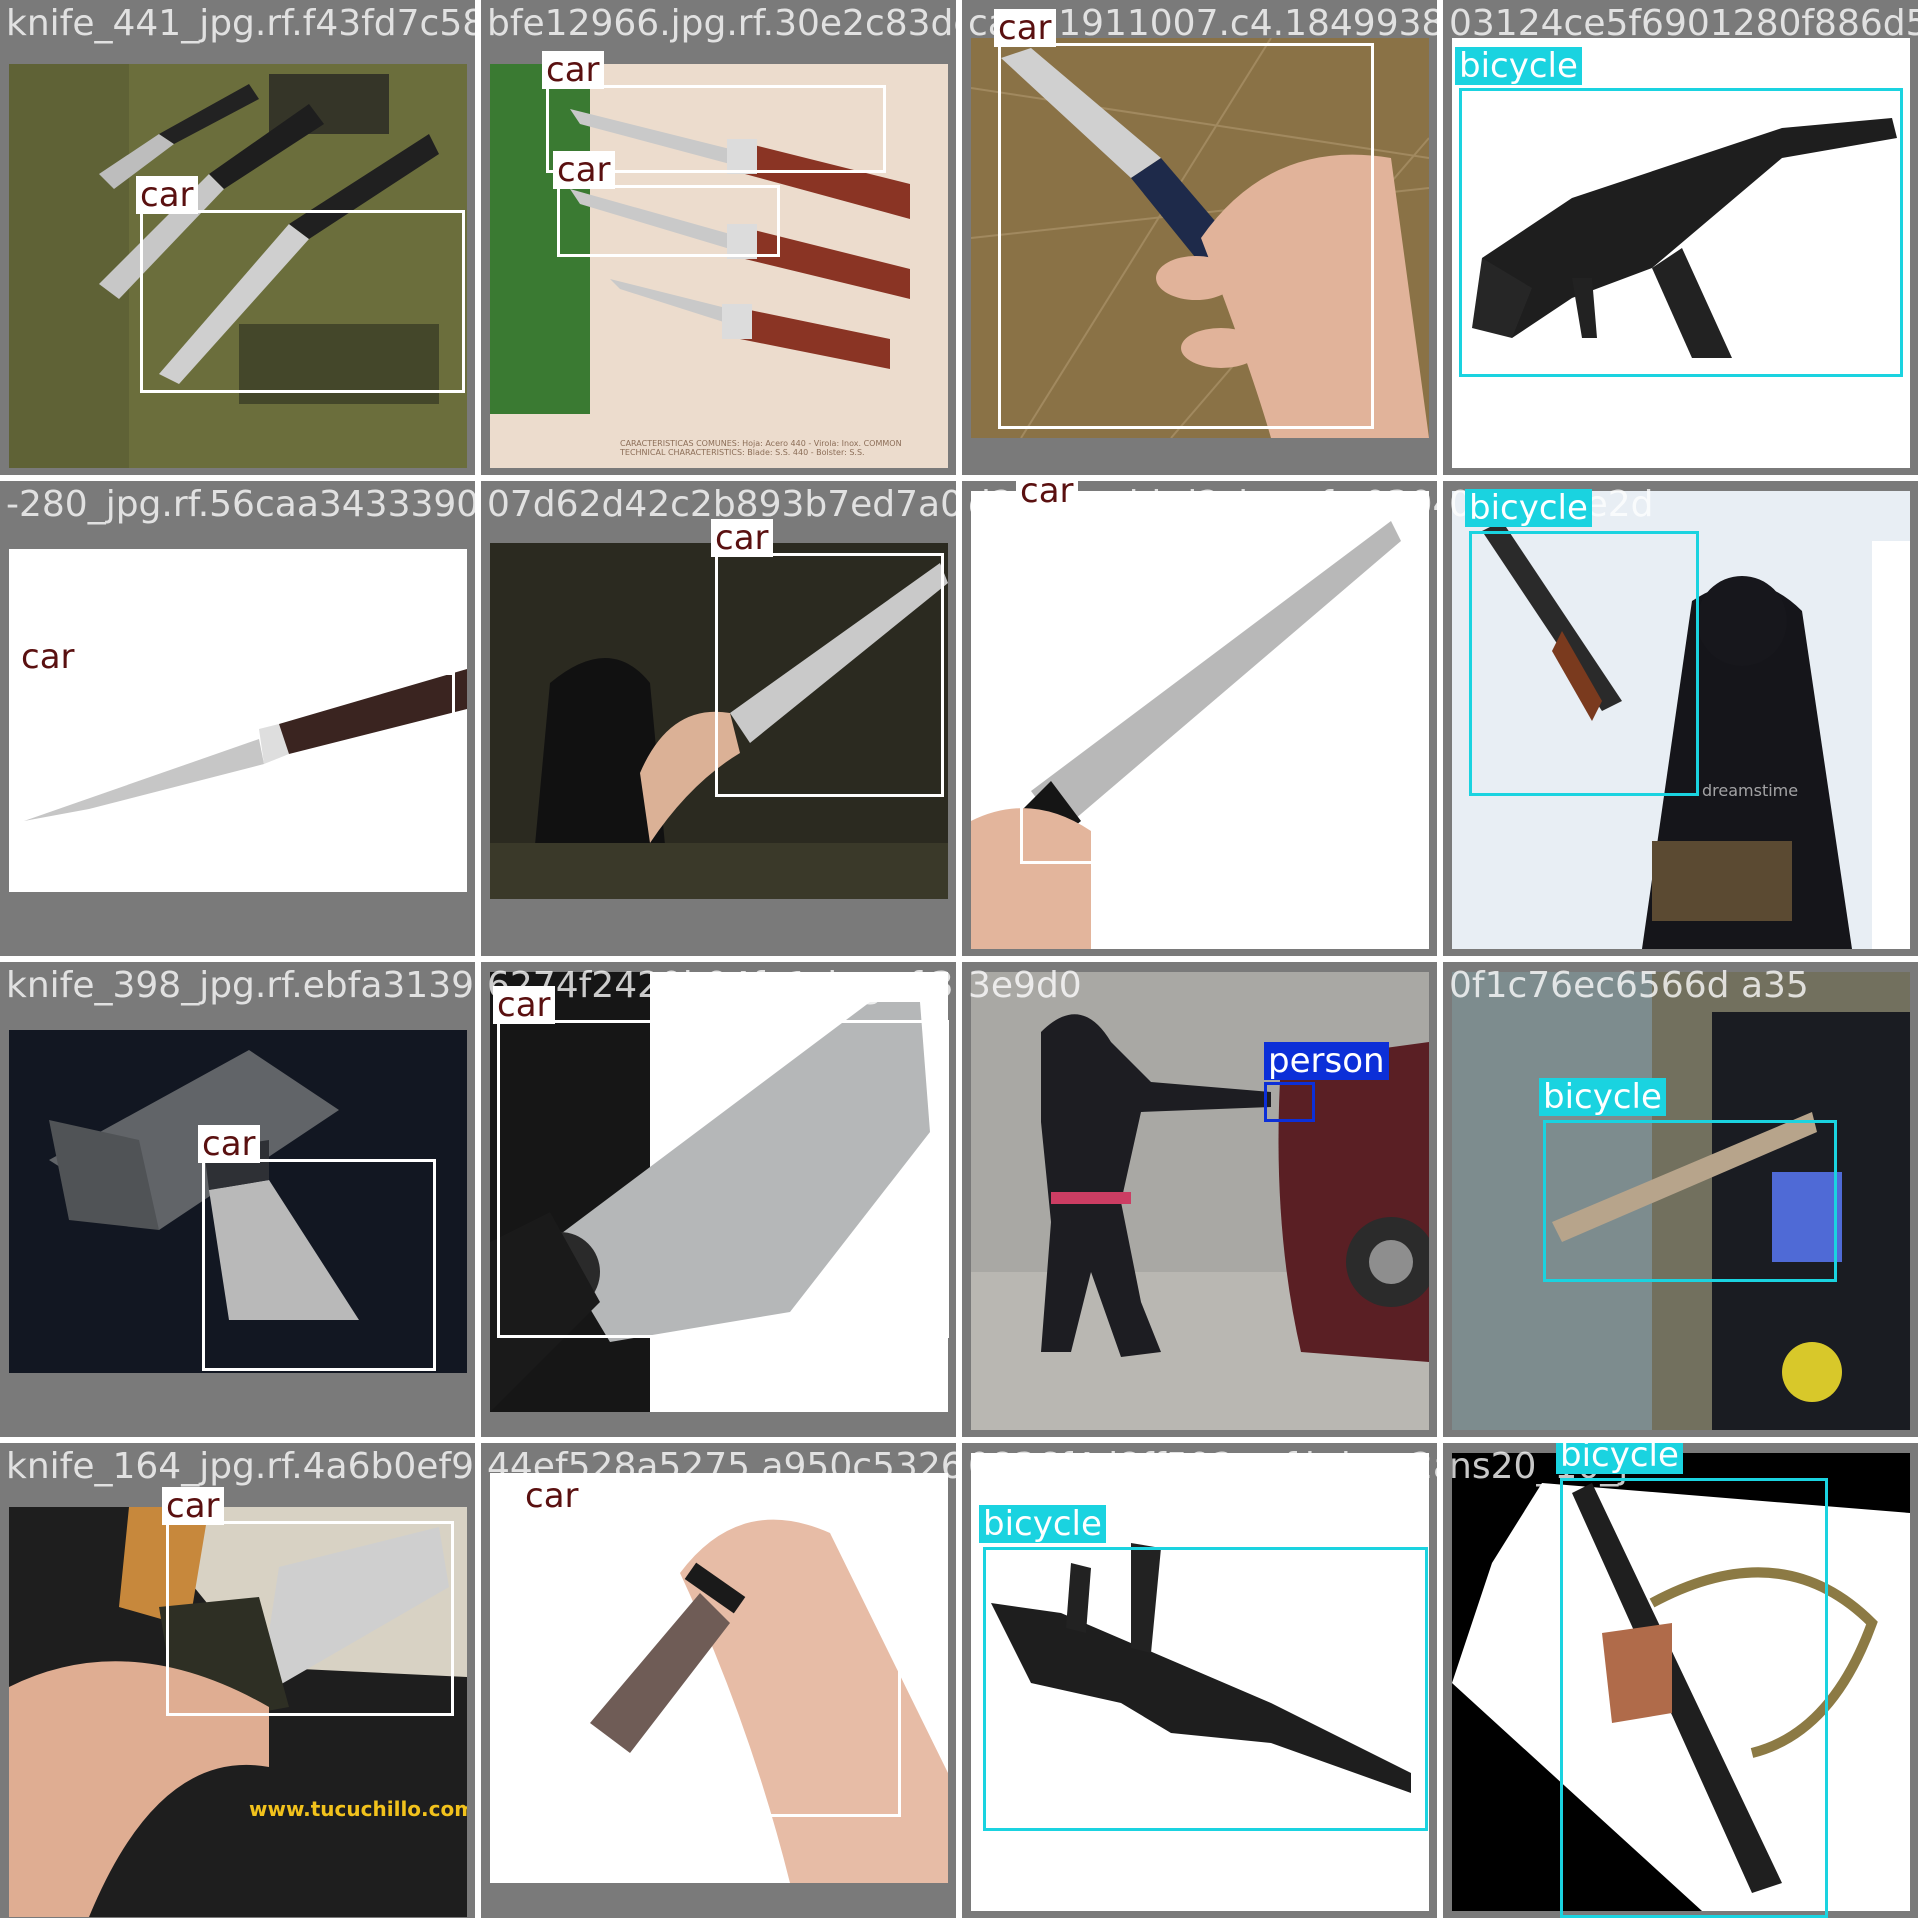 This screenshot has height=1920, width=1920. Describe the element at coordinates (1199, 1199) in the screenshot. I see `tile-11: 3e9d0 person` at that location.